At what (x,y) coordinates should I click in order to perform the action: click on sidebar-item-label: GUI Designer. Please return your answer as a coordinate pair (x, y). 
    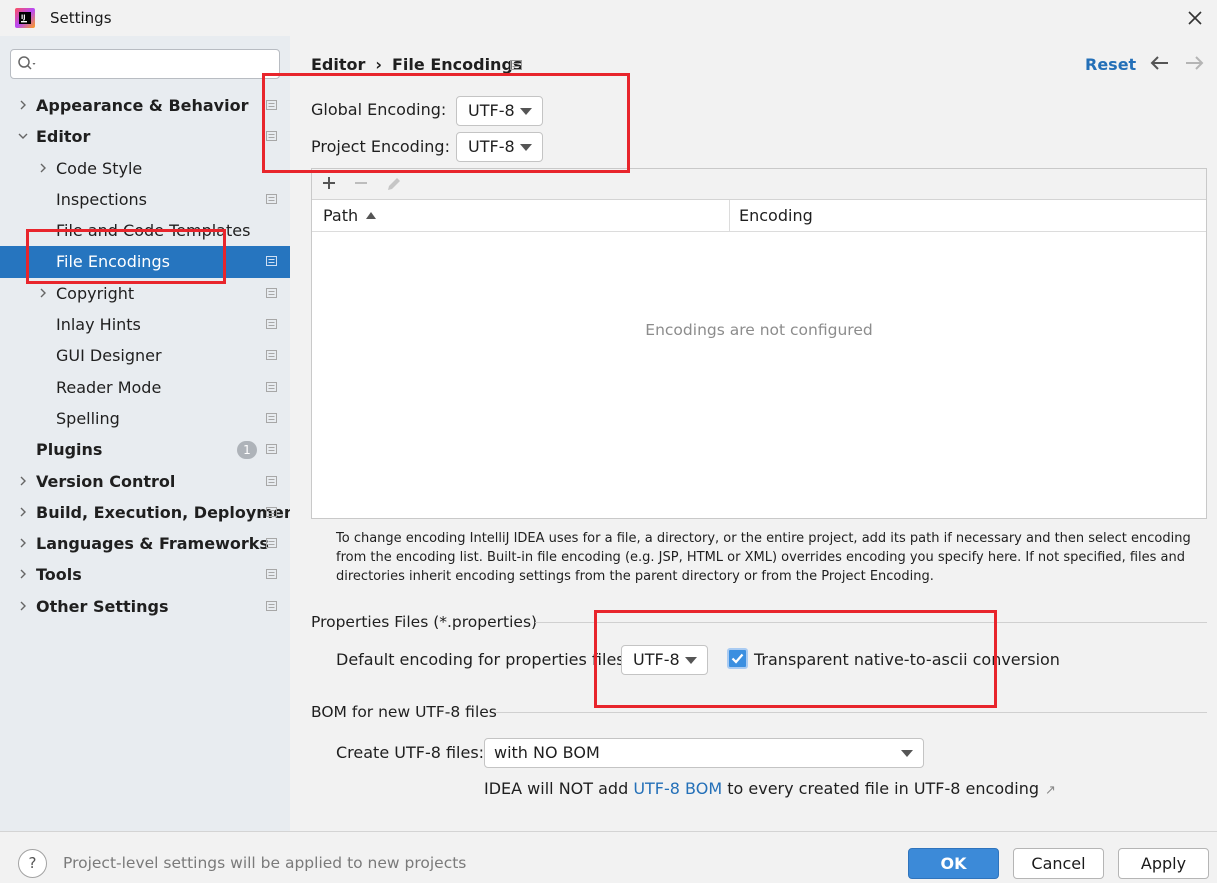
    Looking at the image, I should click on (109, 356).